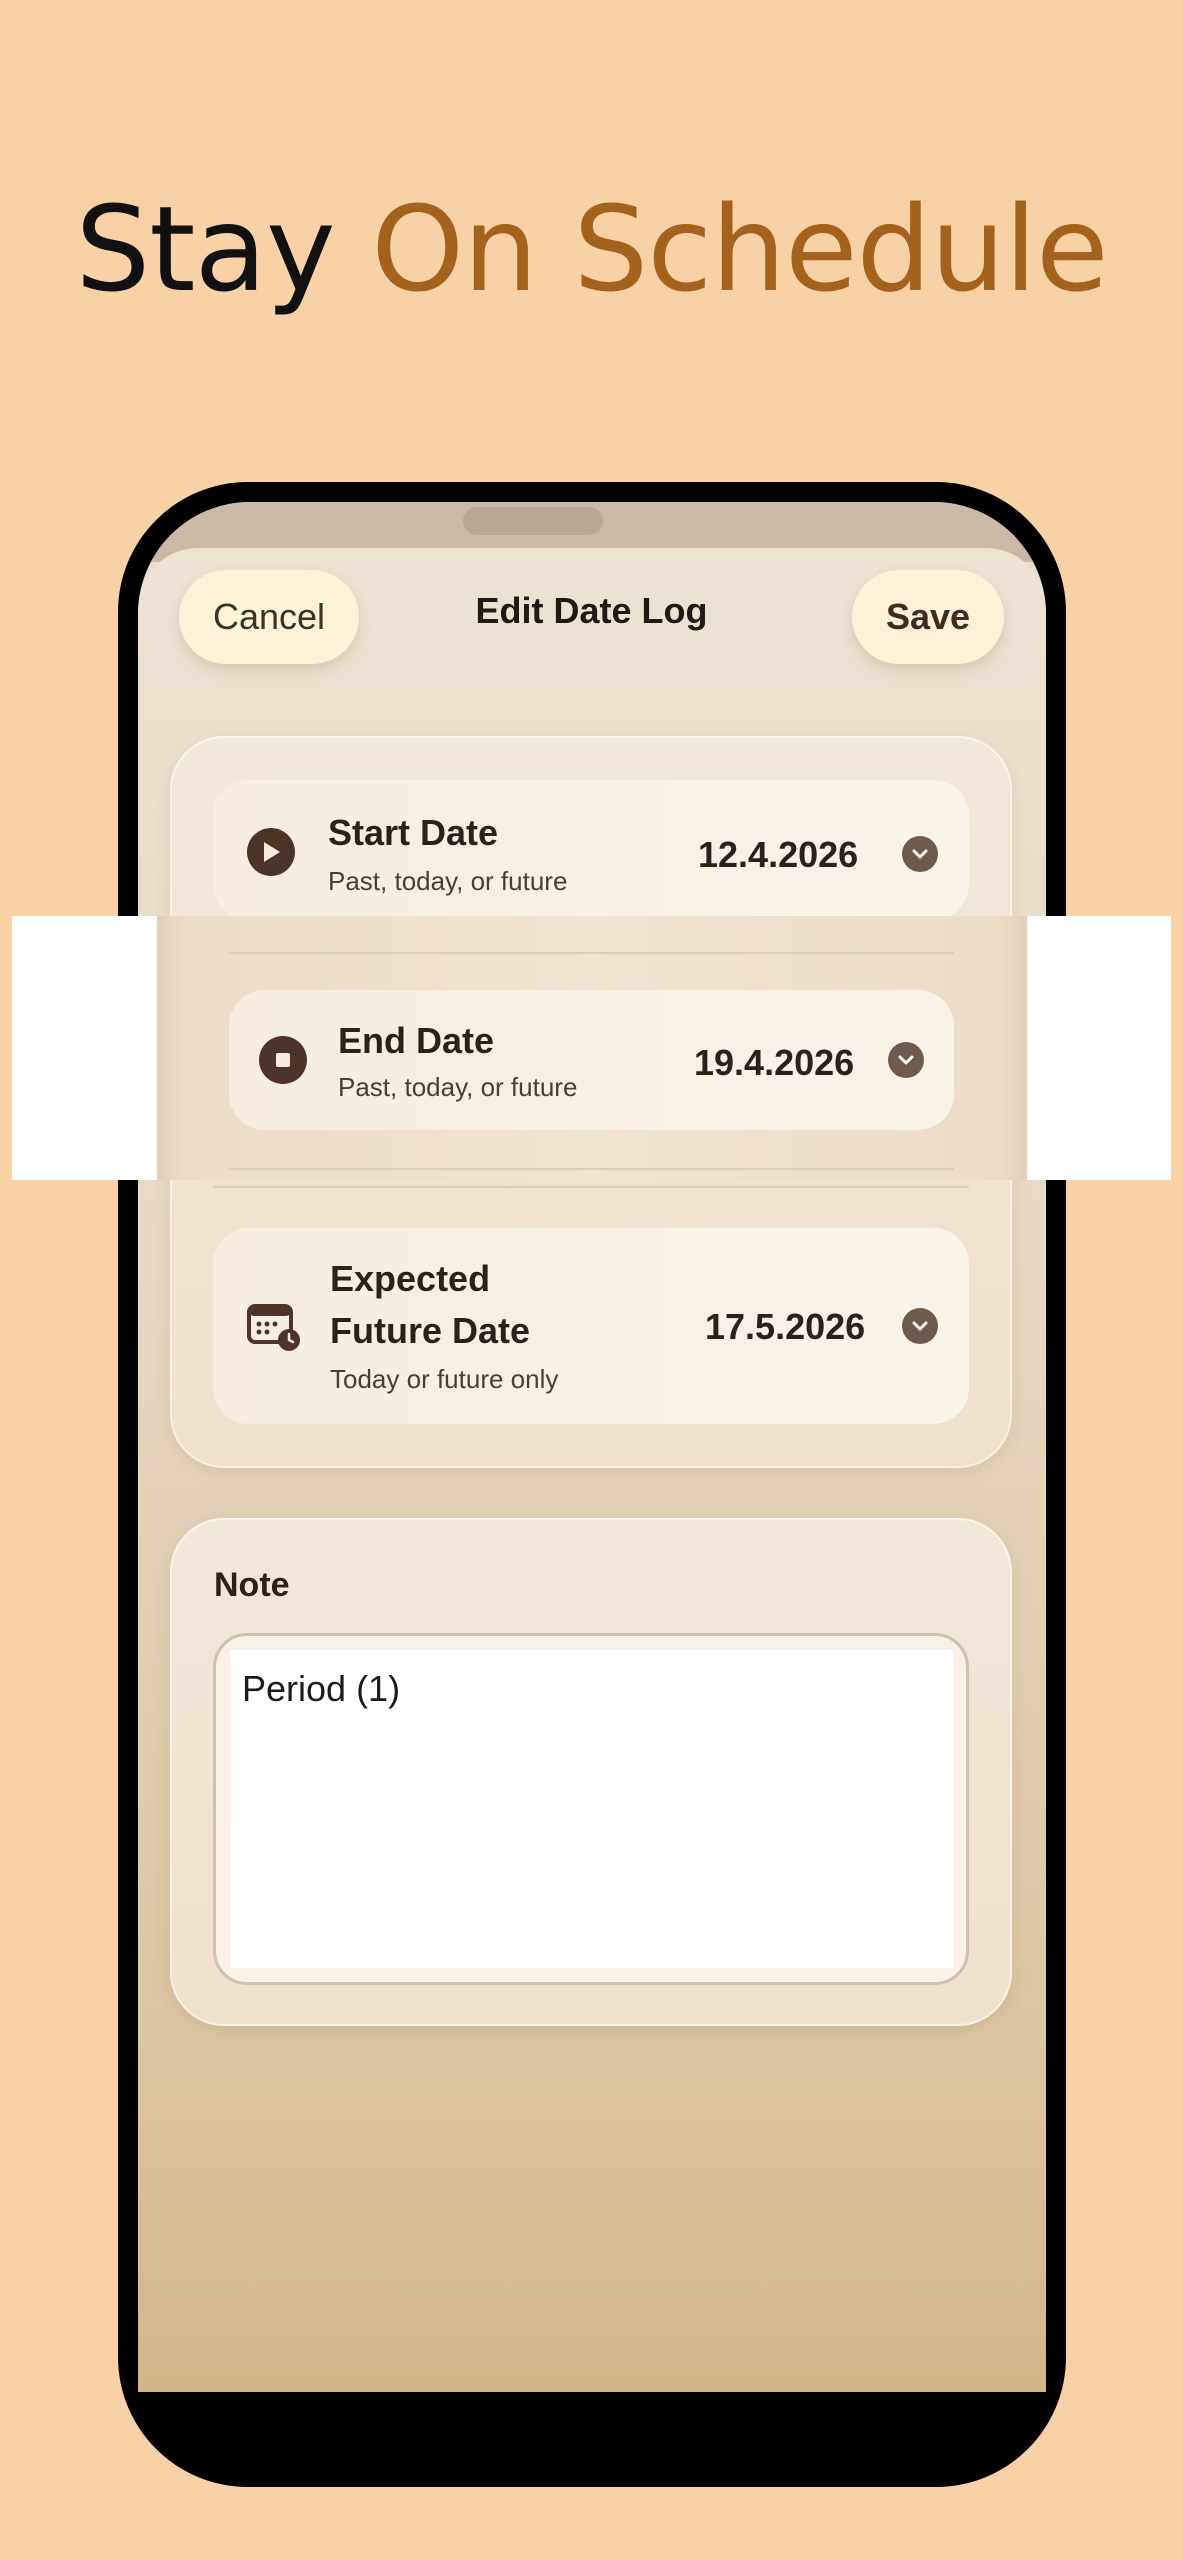 The image size is (1183, 2560). I want to click on note-text: Period (1), so click(321, 1689).